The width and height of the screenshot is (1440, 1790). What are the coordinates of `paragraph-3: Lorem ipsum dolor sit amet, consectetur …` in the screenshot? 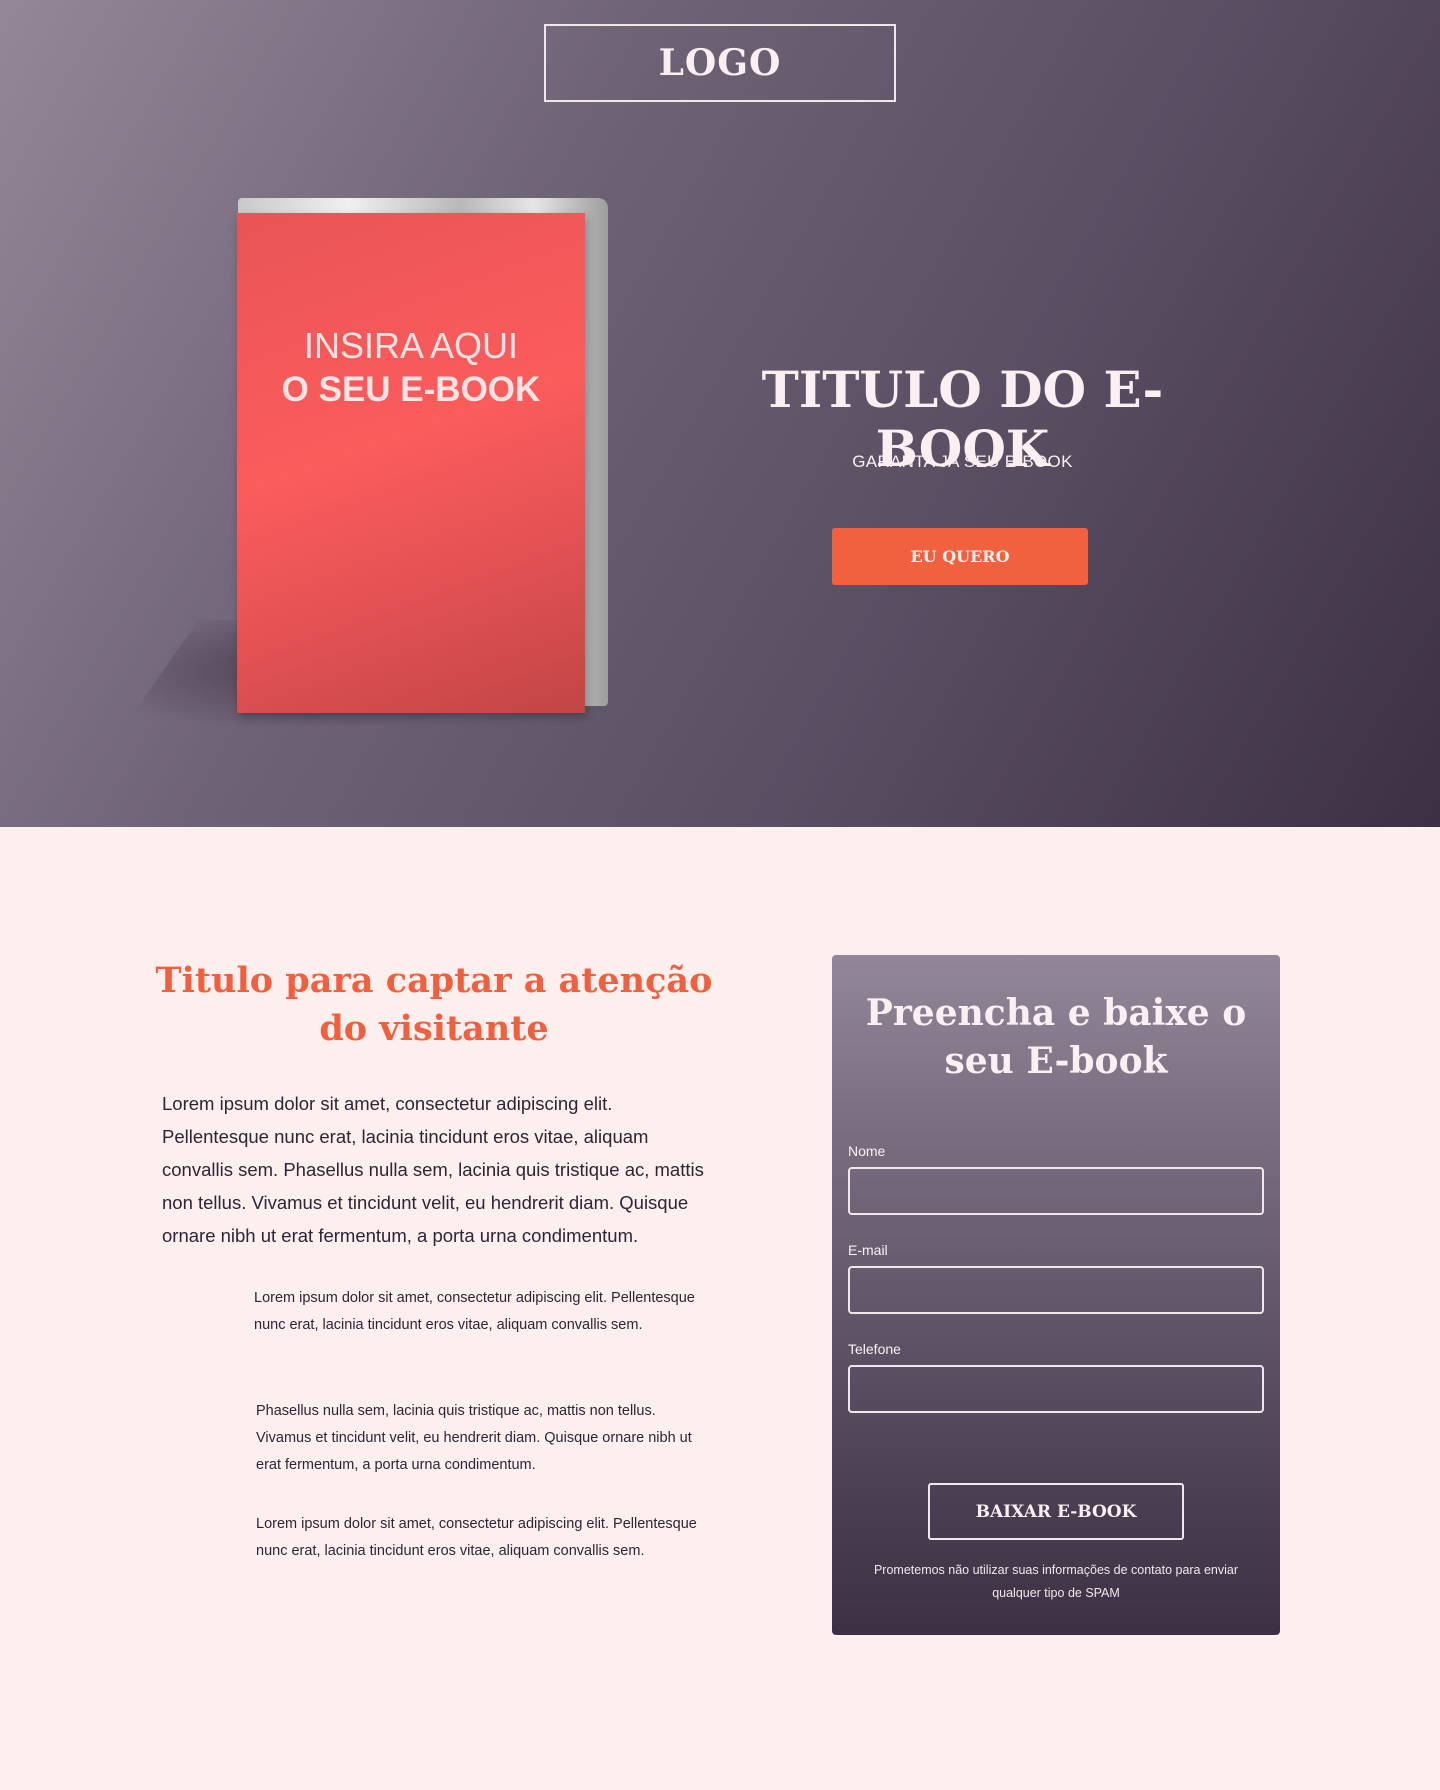 It's located at (476, 1537).